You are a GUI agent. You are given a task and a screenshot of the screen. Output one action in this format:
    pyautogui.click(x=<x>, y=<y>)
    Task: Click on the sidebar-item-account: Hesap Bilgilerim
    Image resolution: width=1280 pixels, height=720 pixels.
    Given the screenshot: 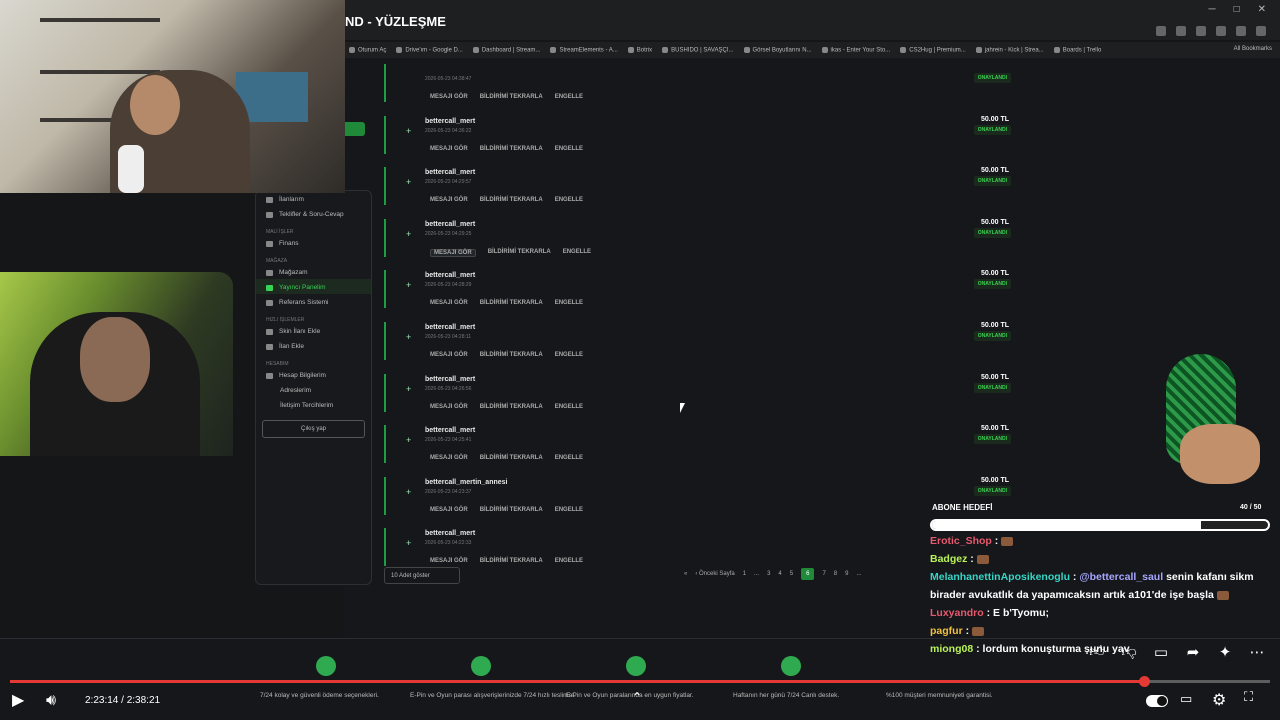 What is the action you would take?
    pyautogui.click(x=313, y=374)
    